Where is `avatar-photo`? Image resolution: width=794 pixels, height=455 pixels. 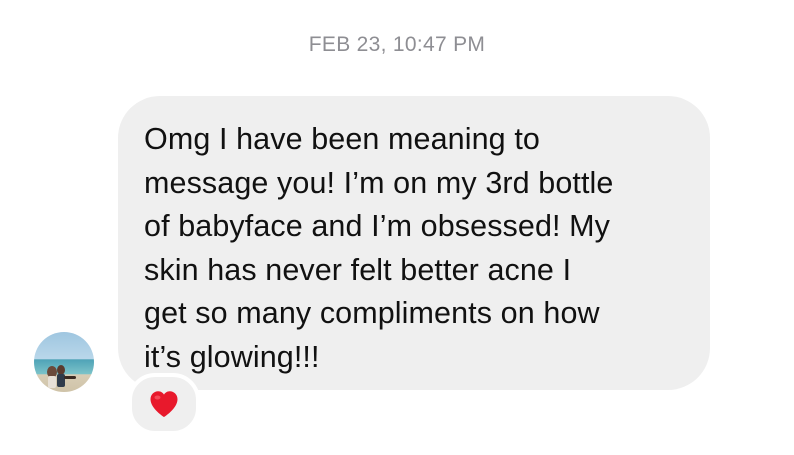
avatar-photo is located at coordinates (64, 362).